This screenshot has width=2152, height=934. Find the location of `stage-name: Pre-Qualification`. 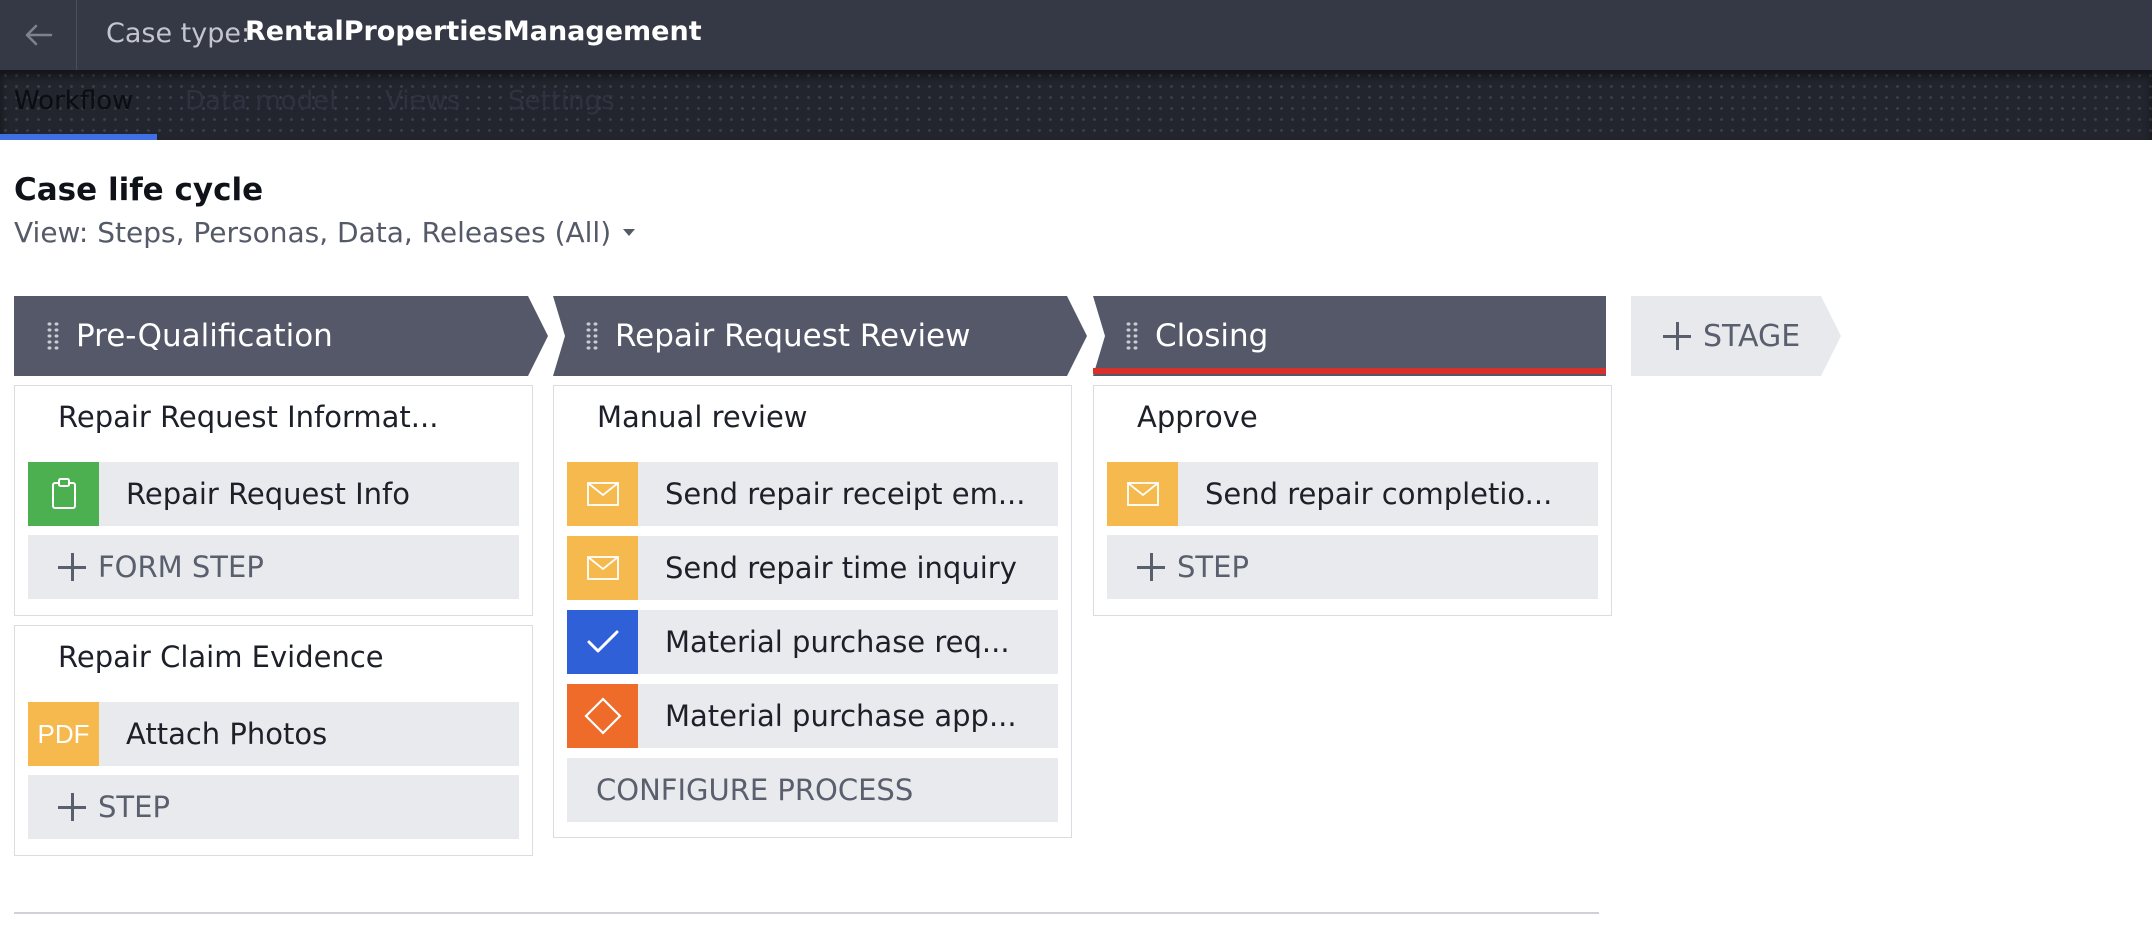

stage-name: Pre-Qualification is located at coordinates (204, 336).